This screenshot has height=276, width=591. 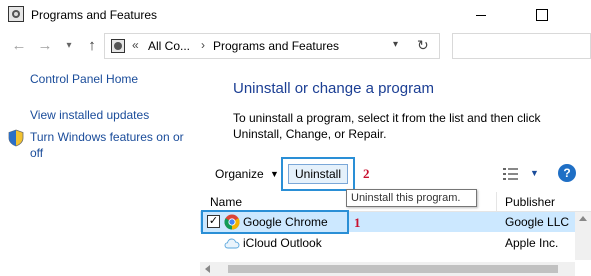 What do you see at coordinates (333, 88) in the screenshot?
I see `page-title: Uninstall or change a program` at bounding box center [333, 88].